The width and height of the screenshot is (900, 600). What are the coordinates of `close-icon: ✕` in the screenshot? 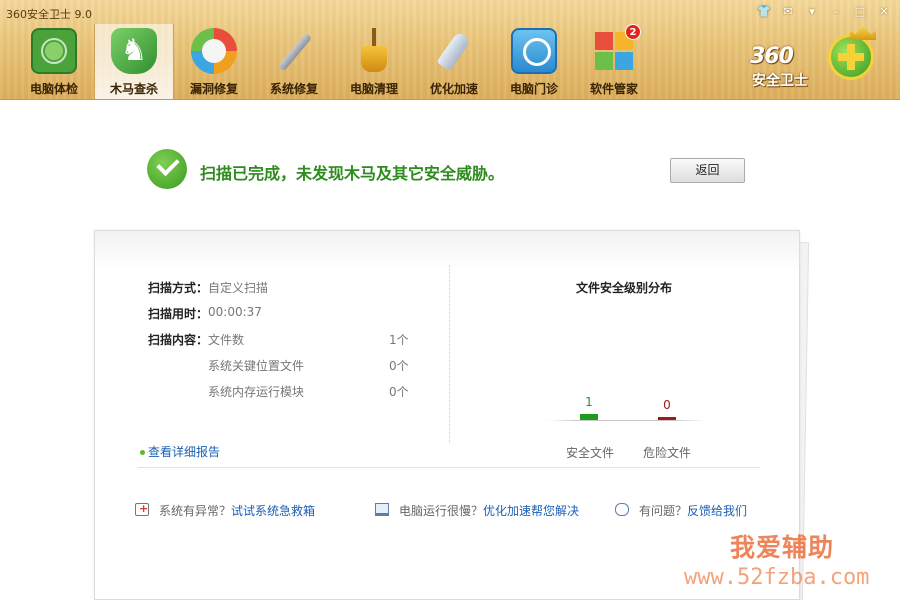 It's located at (884, 12).